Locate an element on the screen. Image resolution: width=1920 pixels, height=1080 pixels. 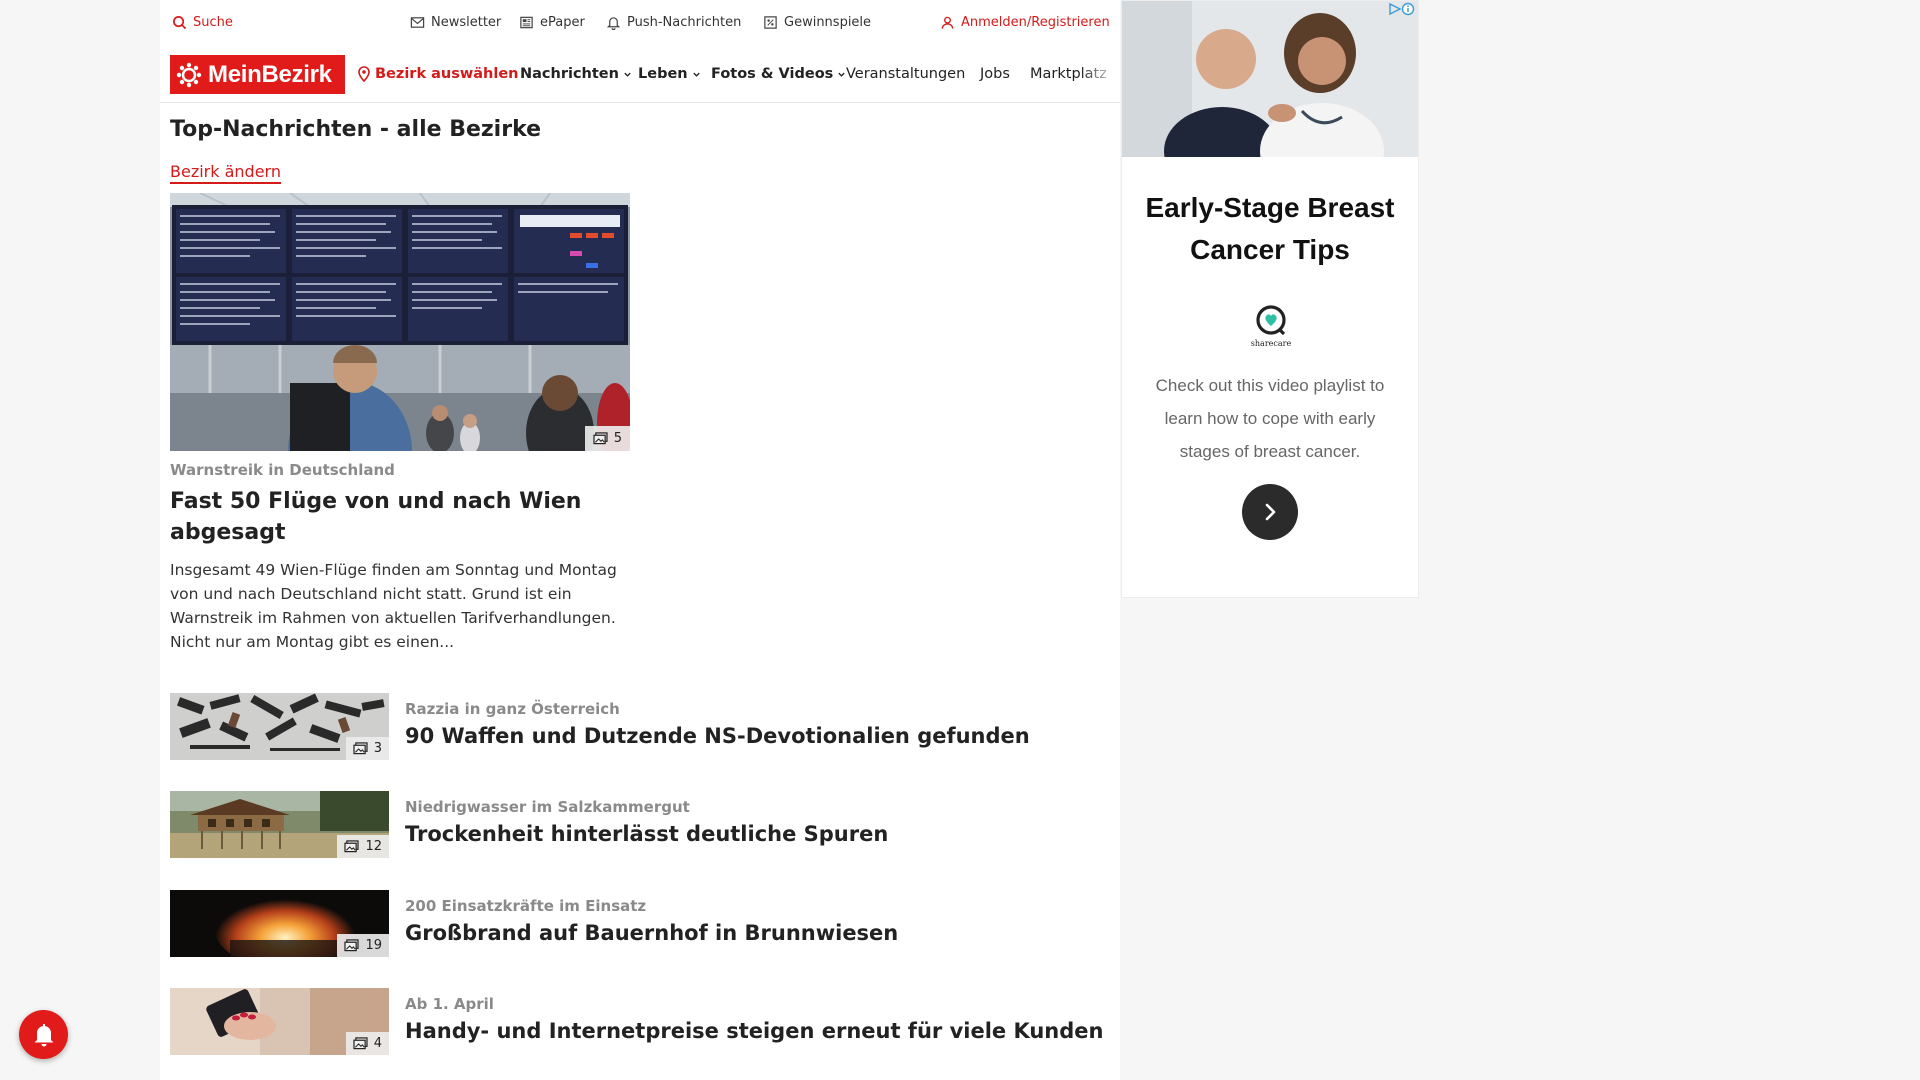
article-thumbnail: 19 is located at coordinates (279, 923).